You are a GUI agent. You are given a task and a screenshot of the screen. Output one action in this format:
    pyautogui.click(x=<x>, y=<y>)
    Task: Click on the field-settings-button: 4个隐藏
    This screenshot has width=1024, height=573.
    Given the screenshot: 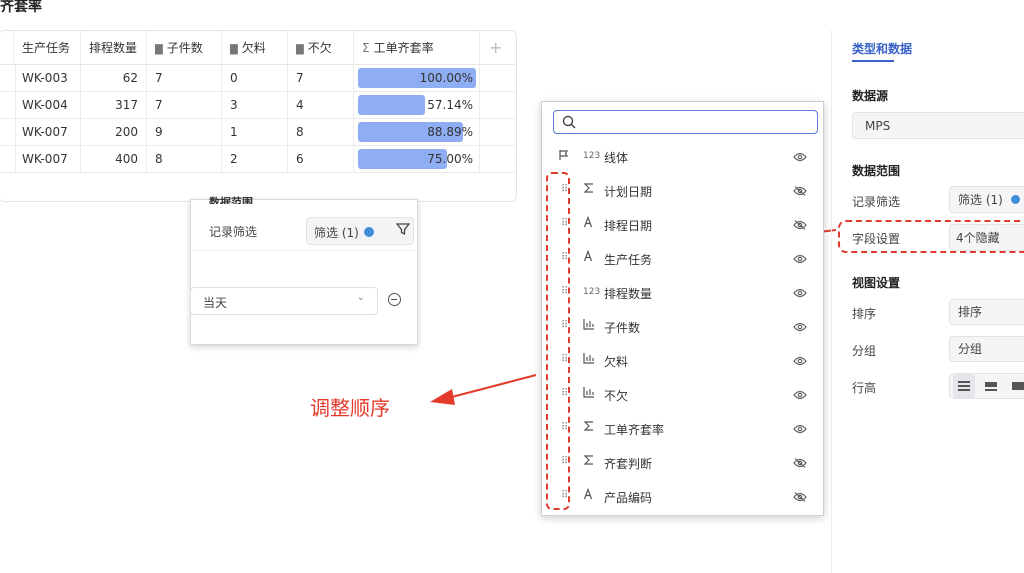 What is the action you would take?
    pyautogui.click(x=986, y=237)
    